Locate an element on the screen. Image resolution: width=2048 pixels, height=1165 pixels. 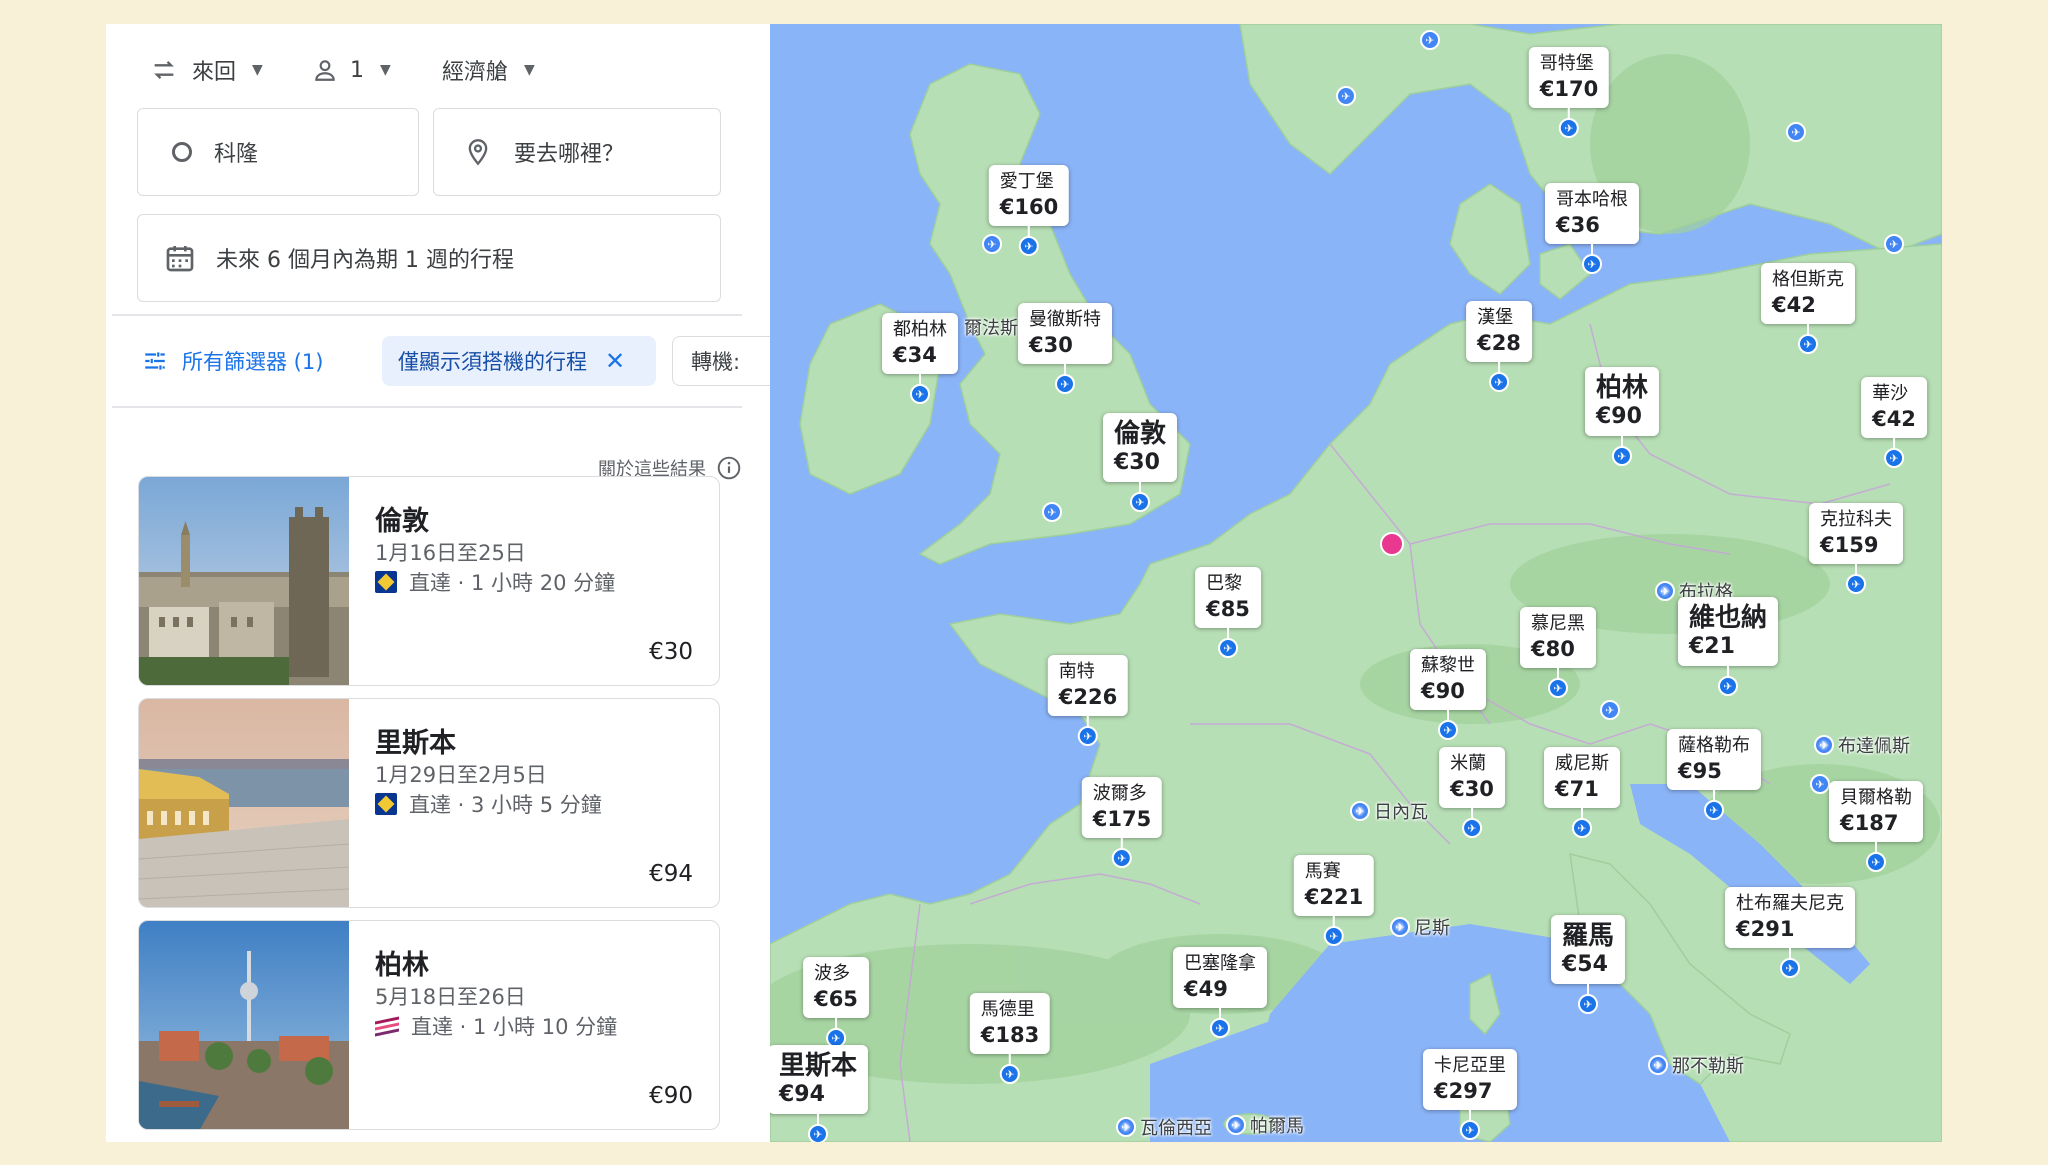
ryanair-logo-icon is located at coordinates (386, 804).